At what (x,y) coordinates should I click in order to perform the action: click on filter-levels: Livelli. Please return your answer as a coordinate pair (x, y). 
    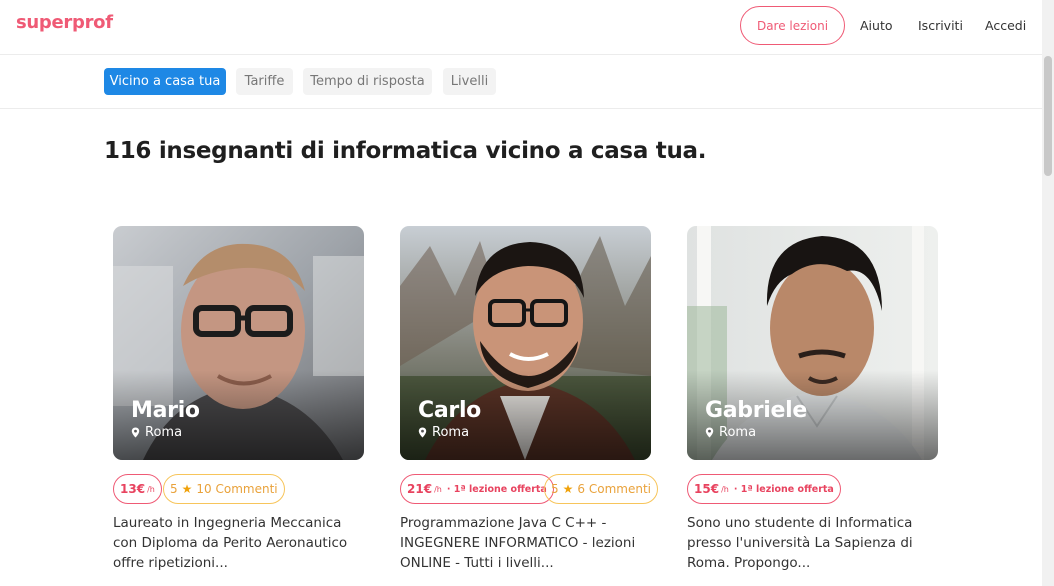
    Looking at the image, I should click on (469, 81).